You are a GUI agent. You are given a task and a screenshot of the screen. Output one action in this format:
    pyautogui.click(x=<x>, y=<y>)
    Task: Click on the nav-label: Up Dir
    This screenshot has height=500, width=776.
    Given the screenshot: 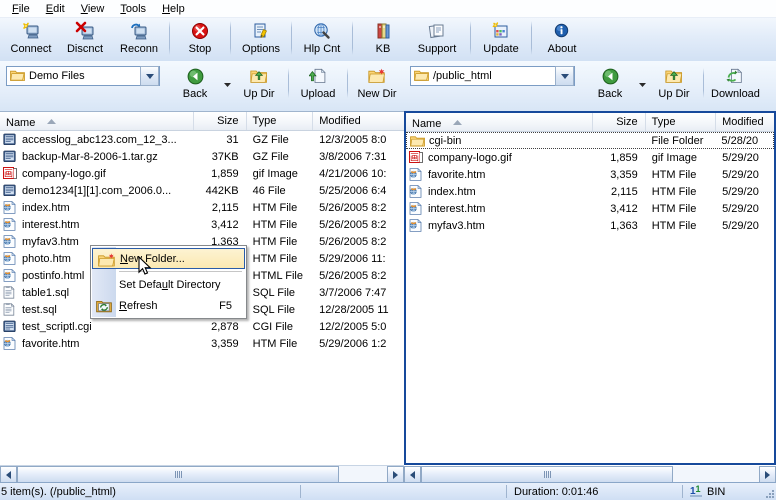 What is the action you would take?
    pyautogui.click(x=259, y=94)
    